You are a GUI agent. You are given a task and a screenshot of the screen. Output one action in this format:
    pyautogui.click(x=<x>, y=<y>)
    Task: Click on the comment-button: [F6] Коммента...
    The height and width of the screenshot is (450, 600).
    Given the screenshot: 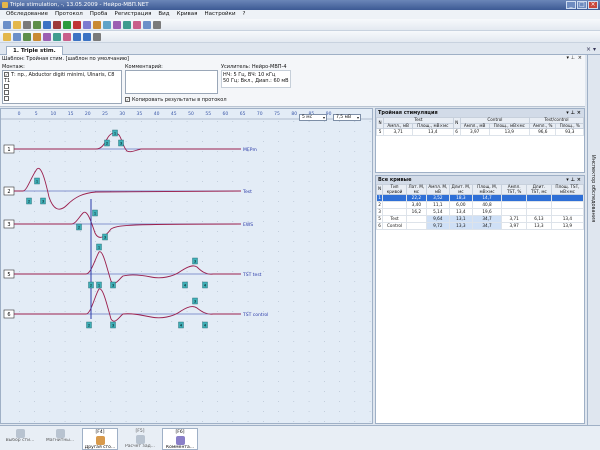 What is the action you would take?
    pyautogui.click(x=180, y=439)
    